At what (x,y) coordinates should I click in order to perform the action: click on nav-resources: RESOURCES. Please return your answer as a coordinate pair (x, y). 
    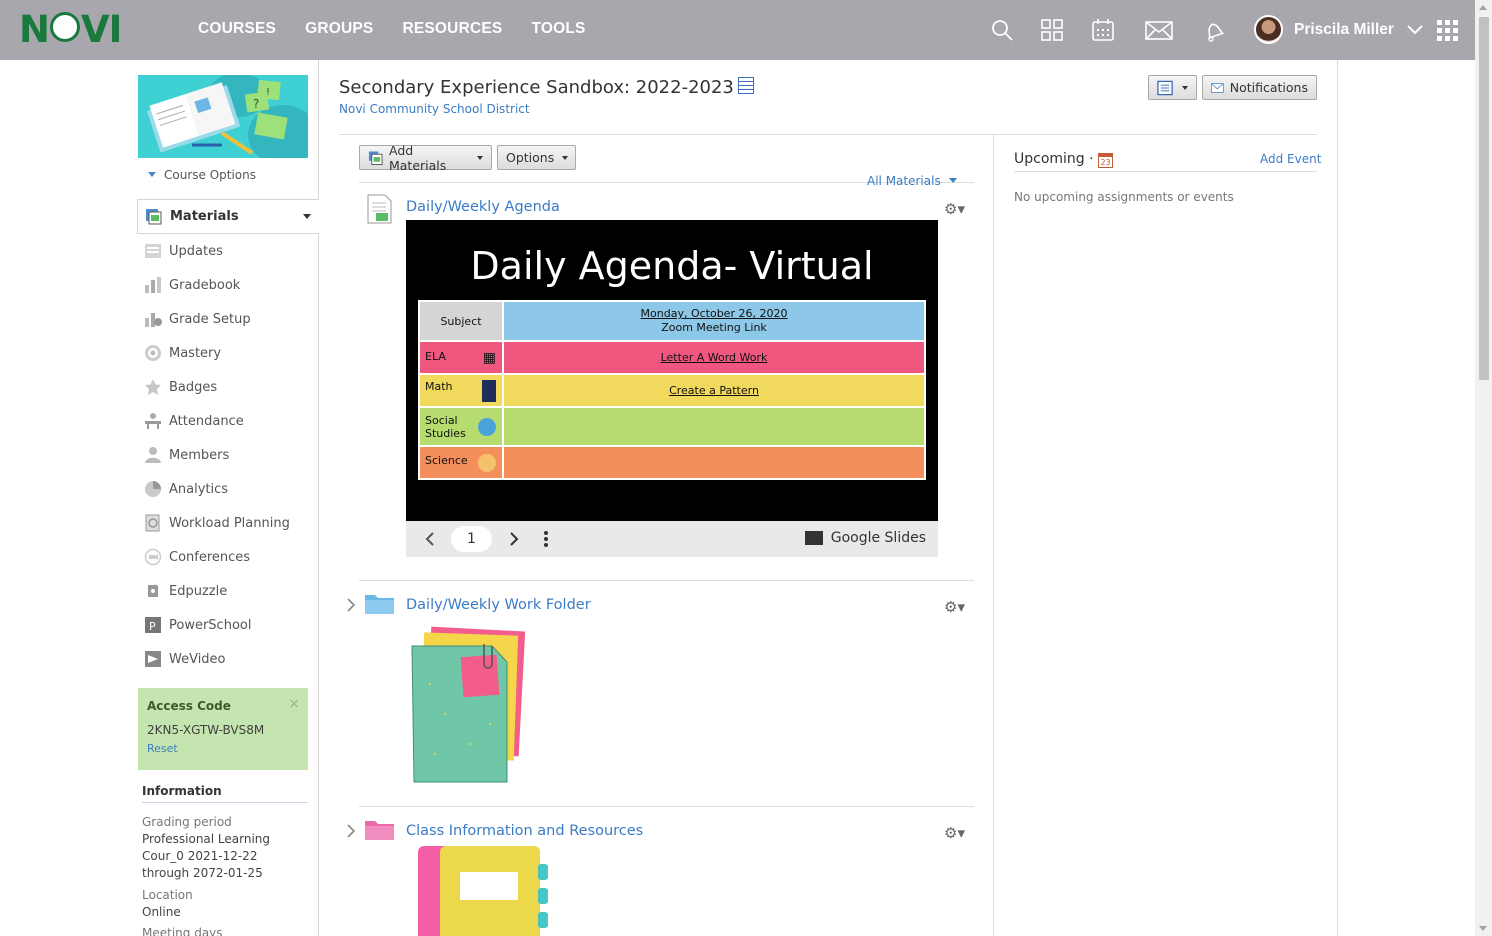
    Looking at the image, I should click on (452, 29).